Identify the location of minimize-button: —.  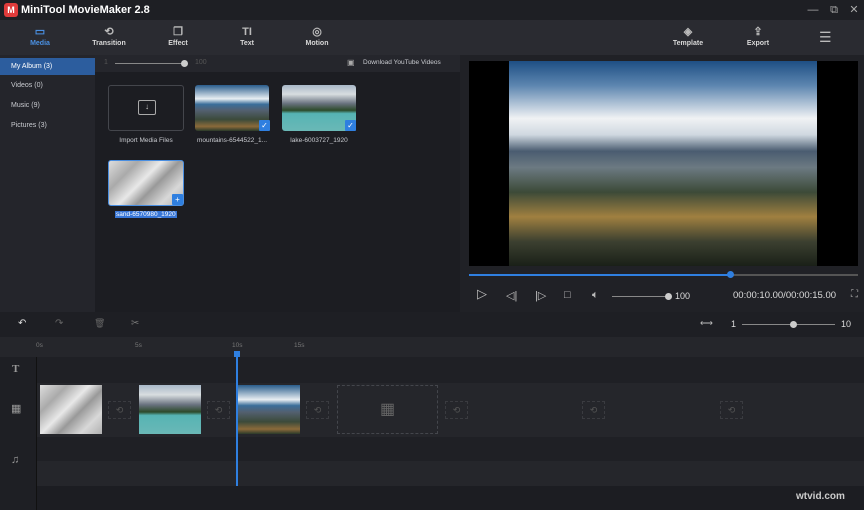
(813, 10).